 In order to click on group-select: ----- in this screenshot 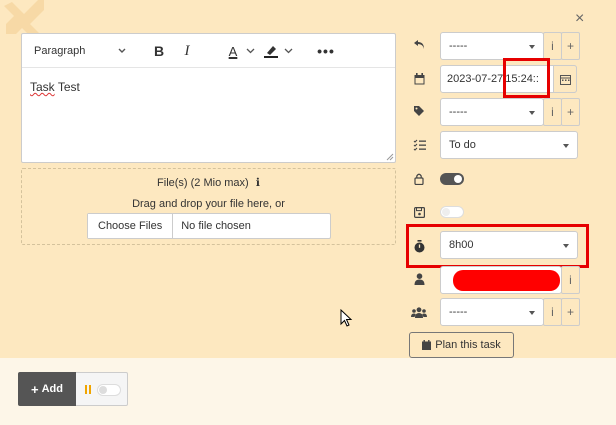, I will do `click(492, 312)`.